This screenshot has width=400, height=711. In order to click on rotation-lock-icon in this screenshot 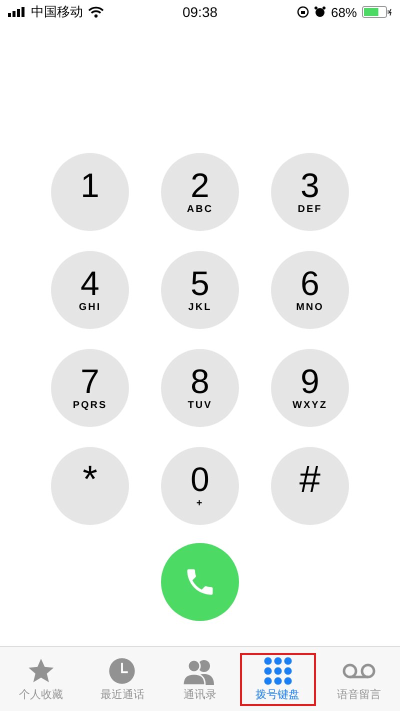, I will do `click(302, 12)`.